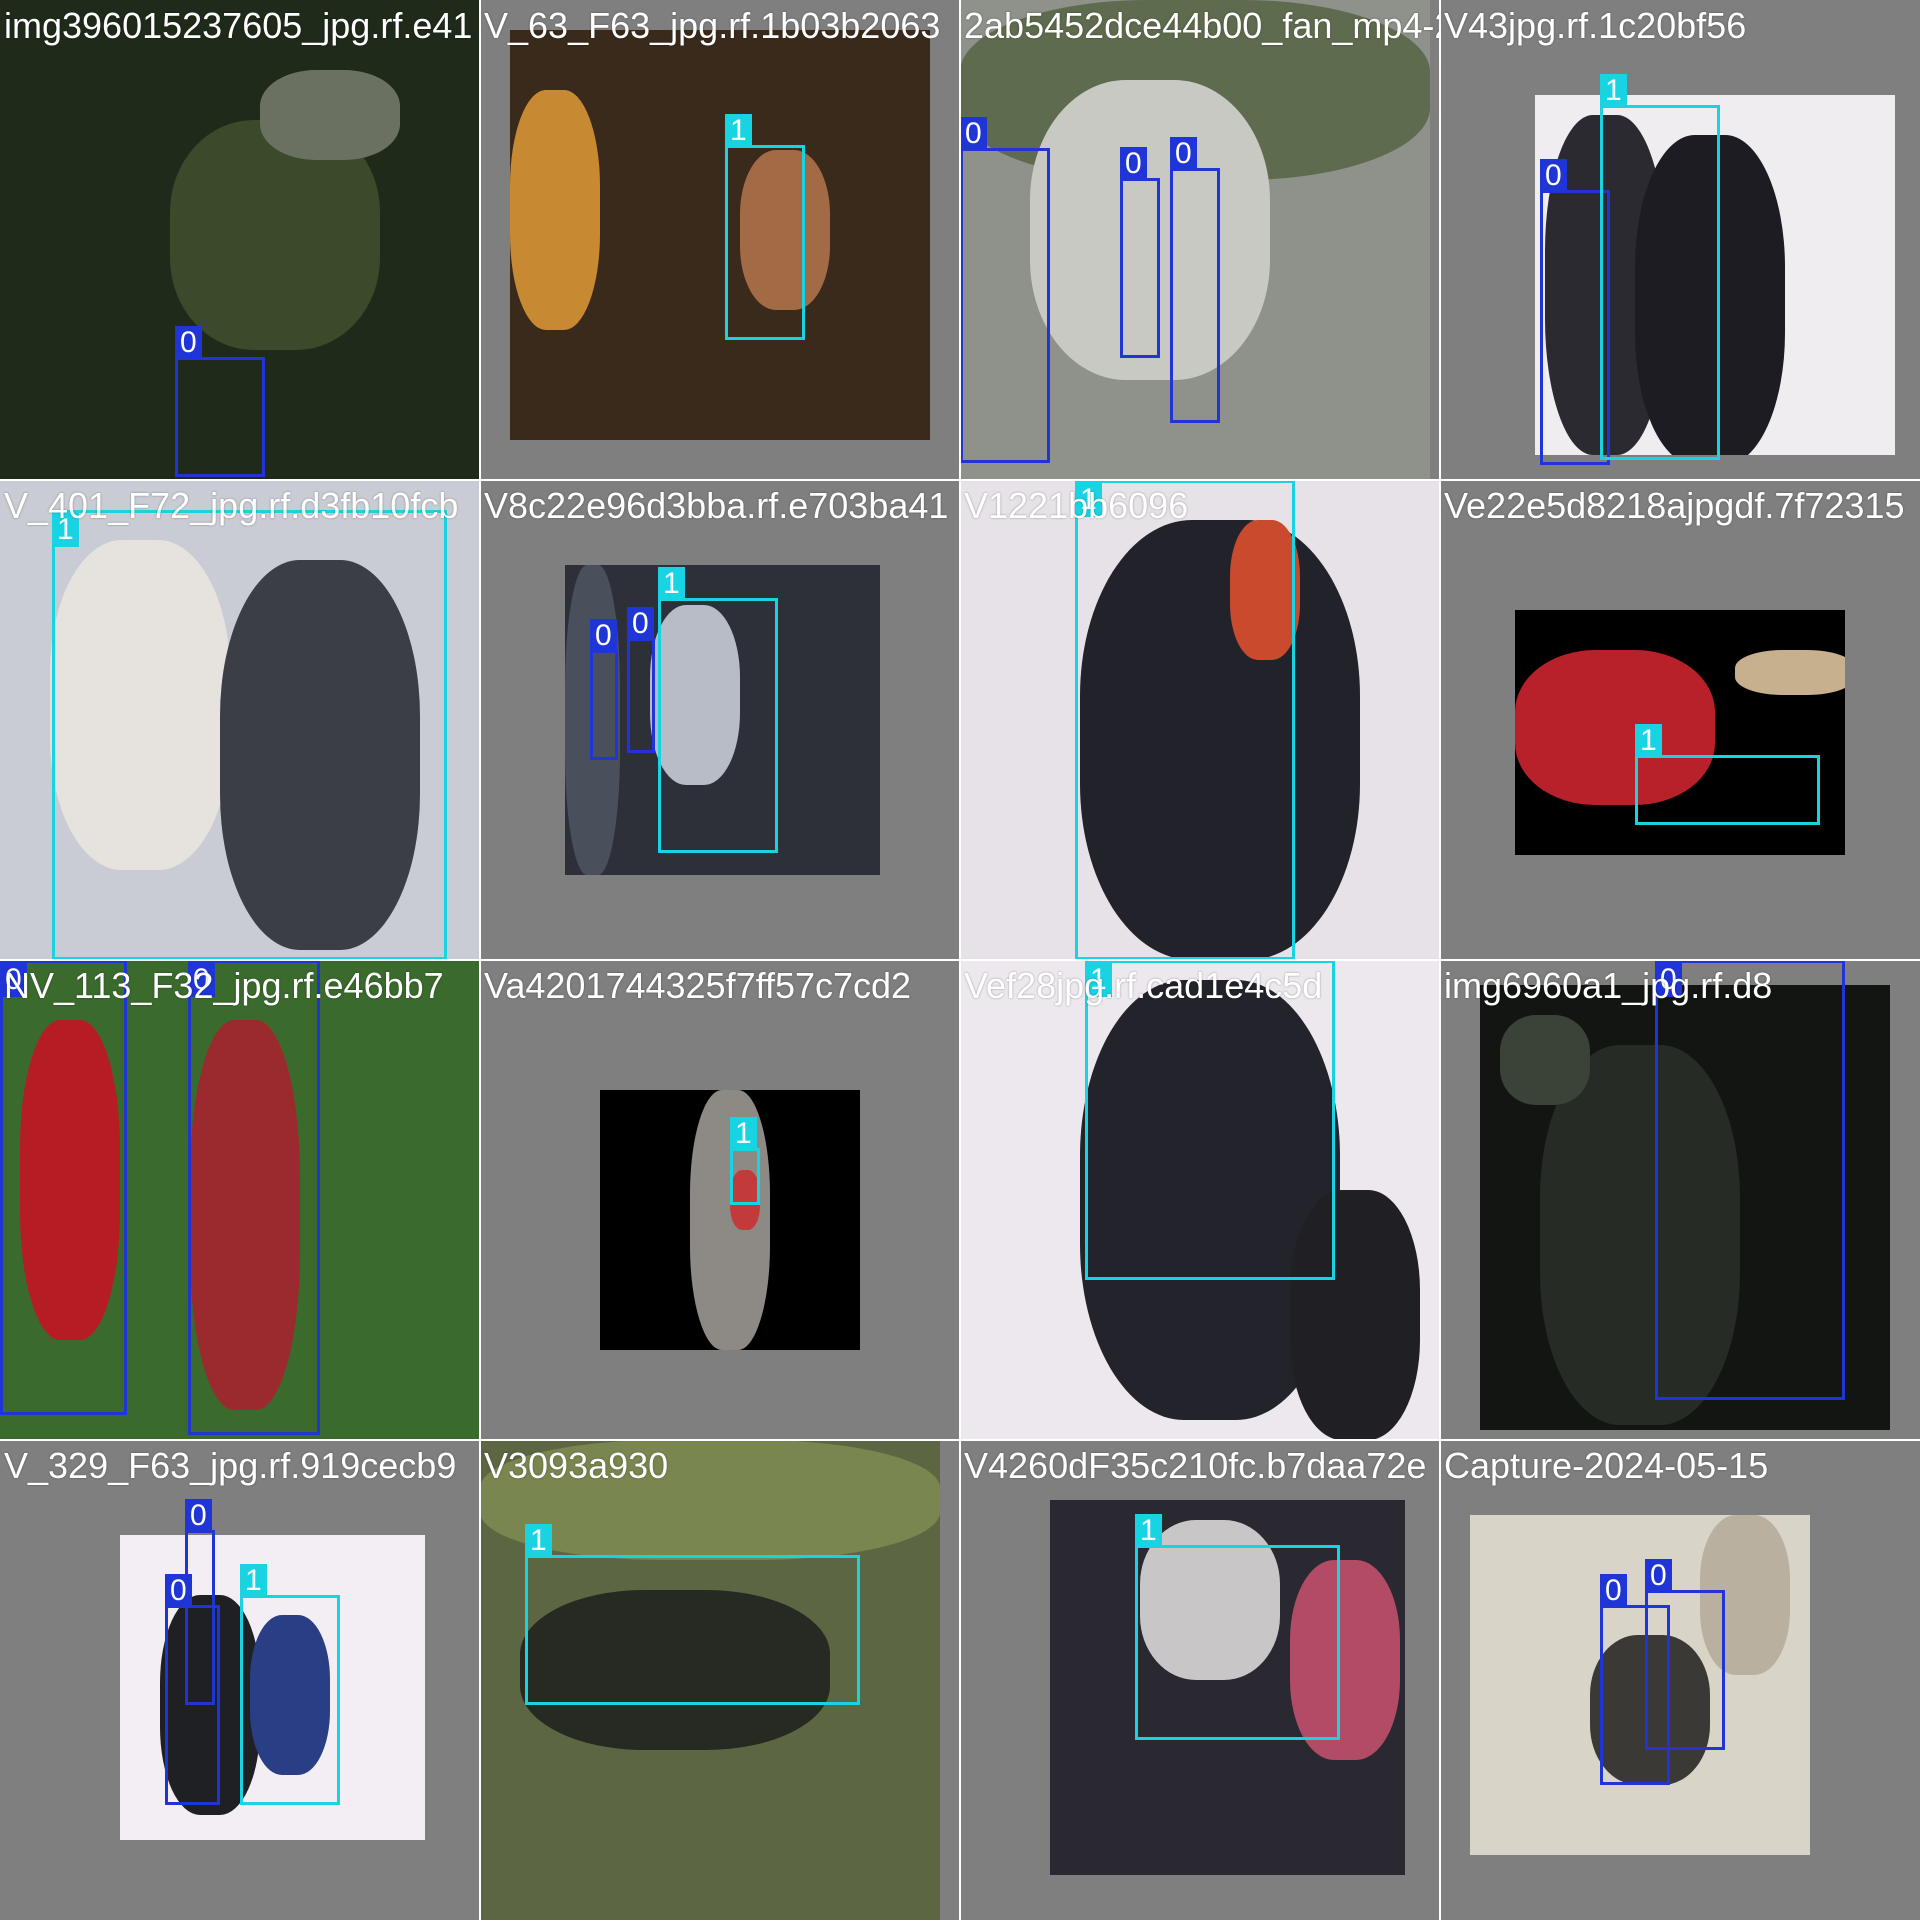 Image resolution: width=1920 pixels, height=1920 pixels. I want to click on mosaic-tile: 0 0 1 V_329_F63_jpg.rf.919cecb9, so click(240, 1680).